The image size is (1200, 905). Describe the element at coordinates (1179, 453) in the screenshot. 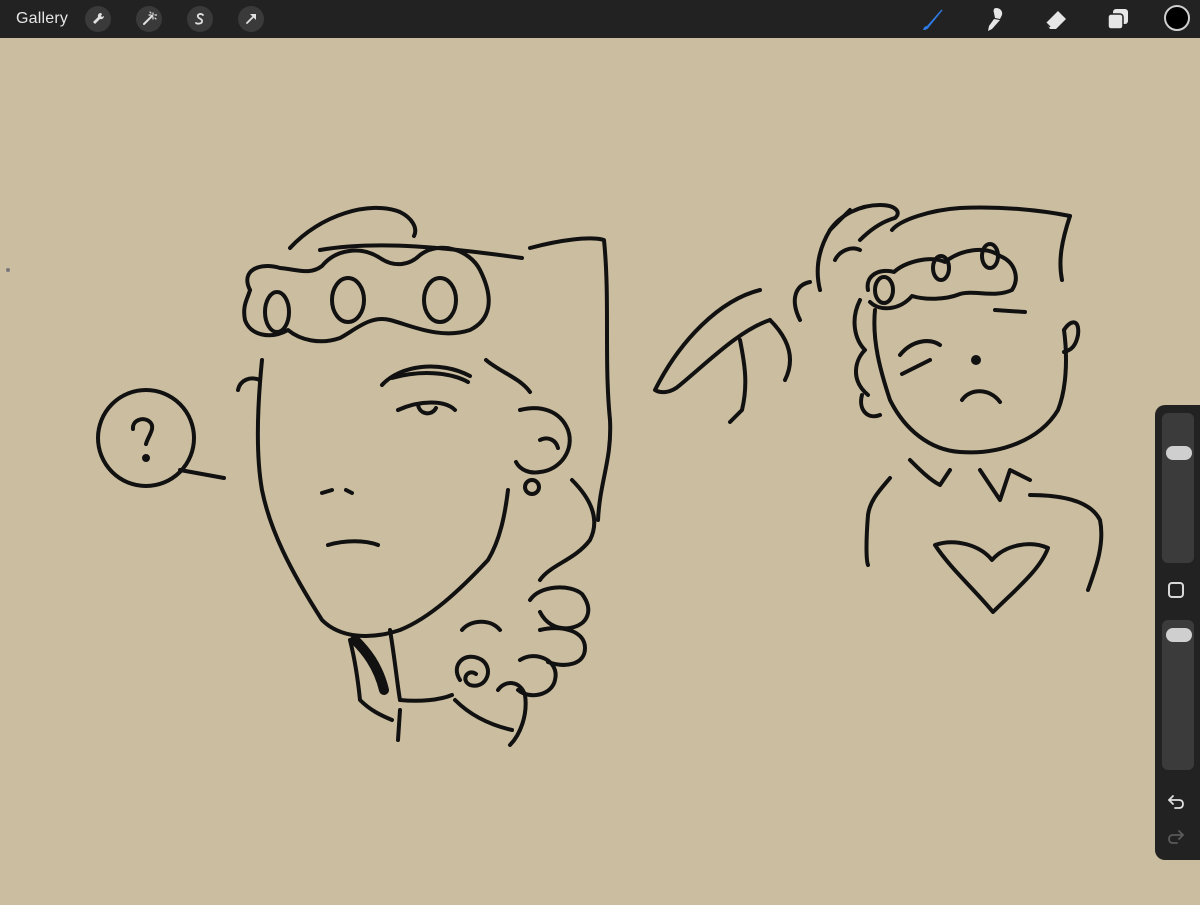

I see `brush-size-thumb` at that location.